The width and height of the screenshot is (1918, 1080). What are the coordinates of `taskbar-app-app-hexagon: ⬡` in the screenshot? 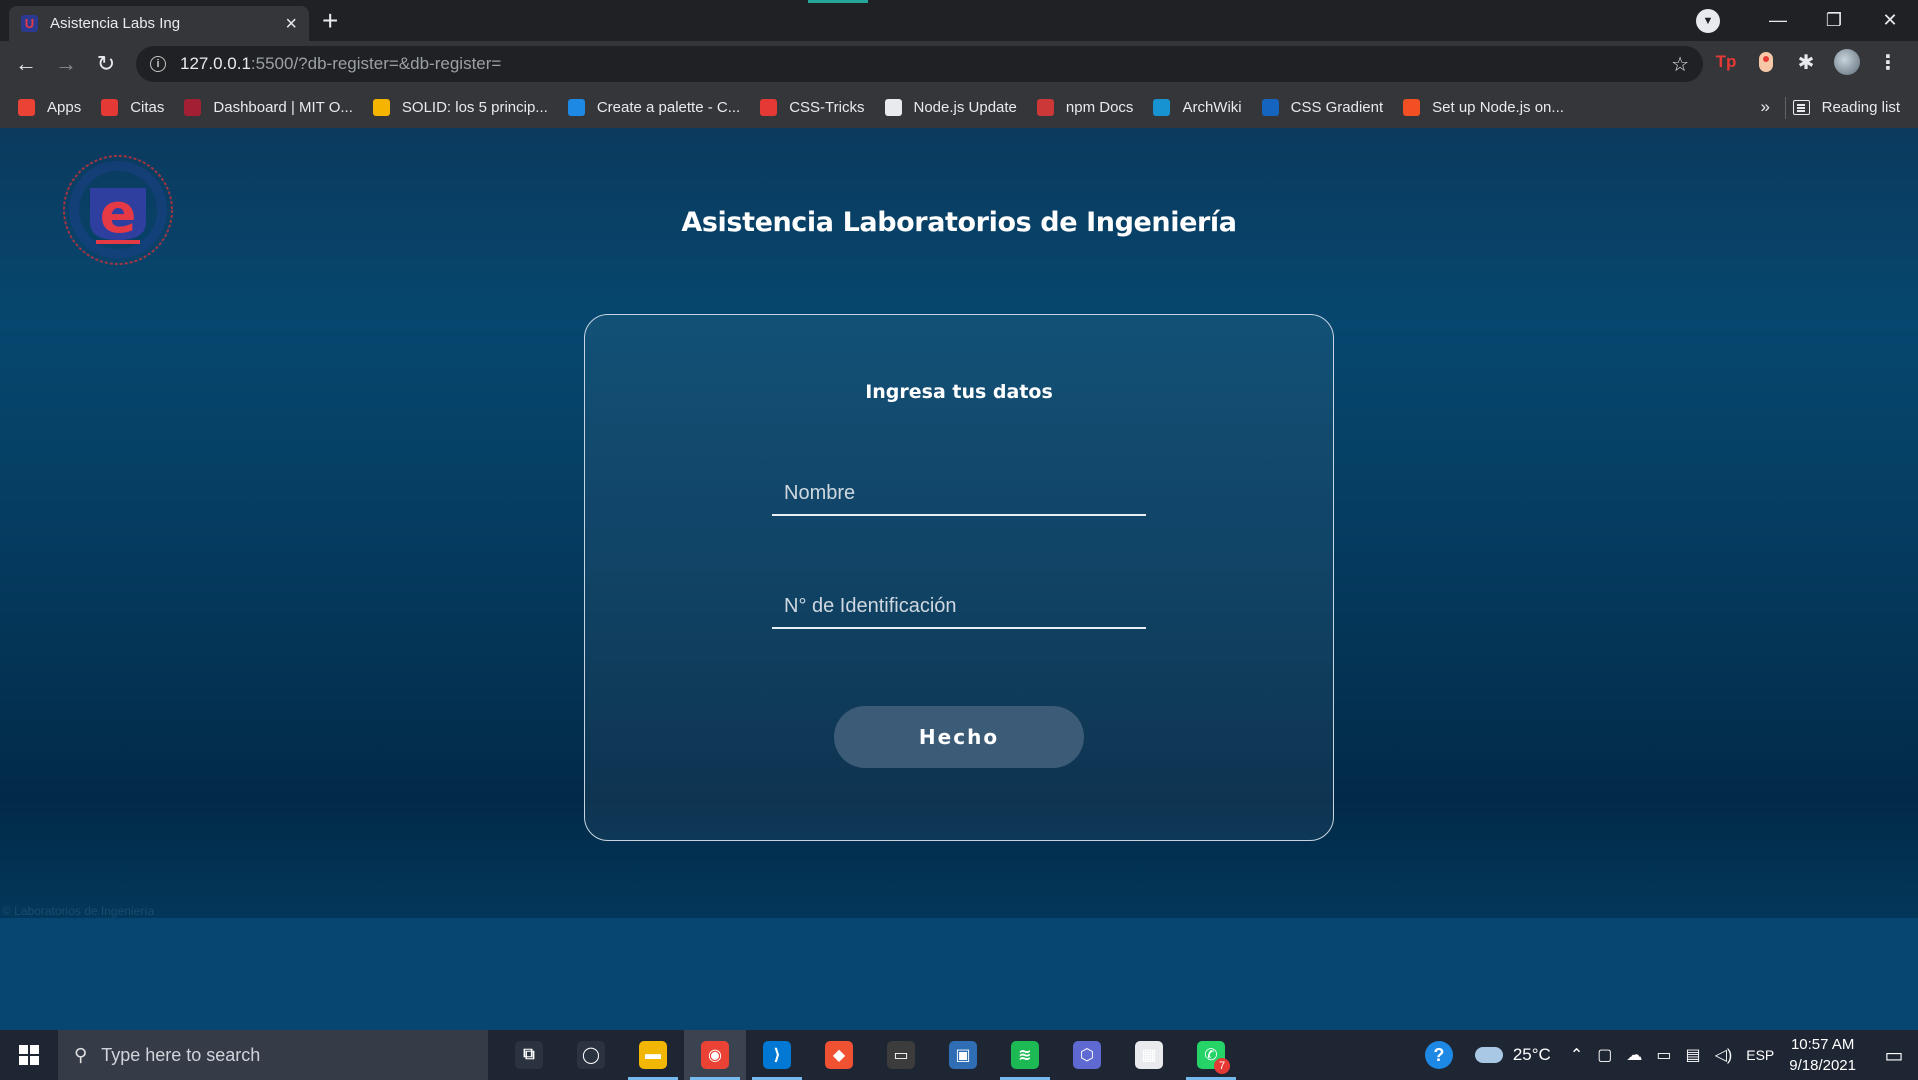 It's located at (1087, 1055).